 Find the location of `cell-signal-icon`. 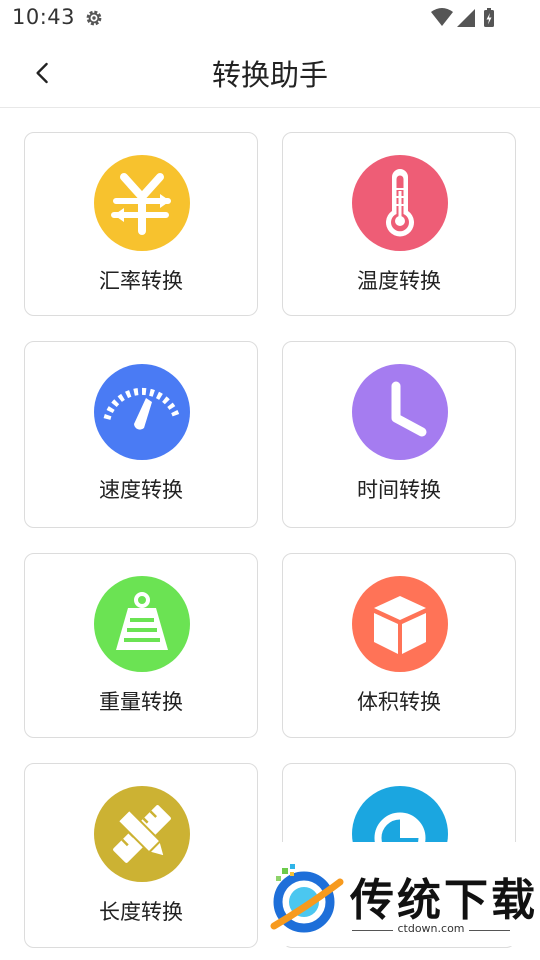

cell-signal-icon is located at coordinates (466, 18).